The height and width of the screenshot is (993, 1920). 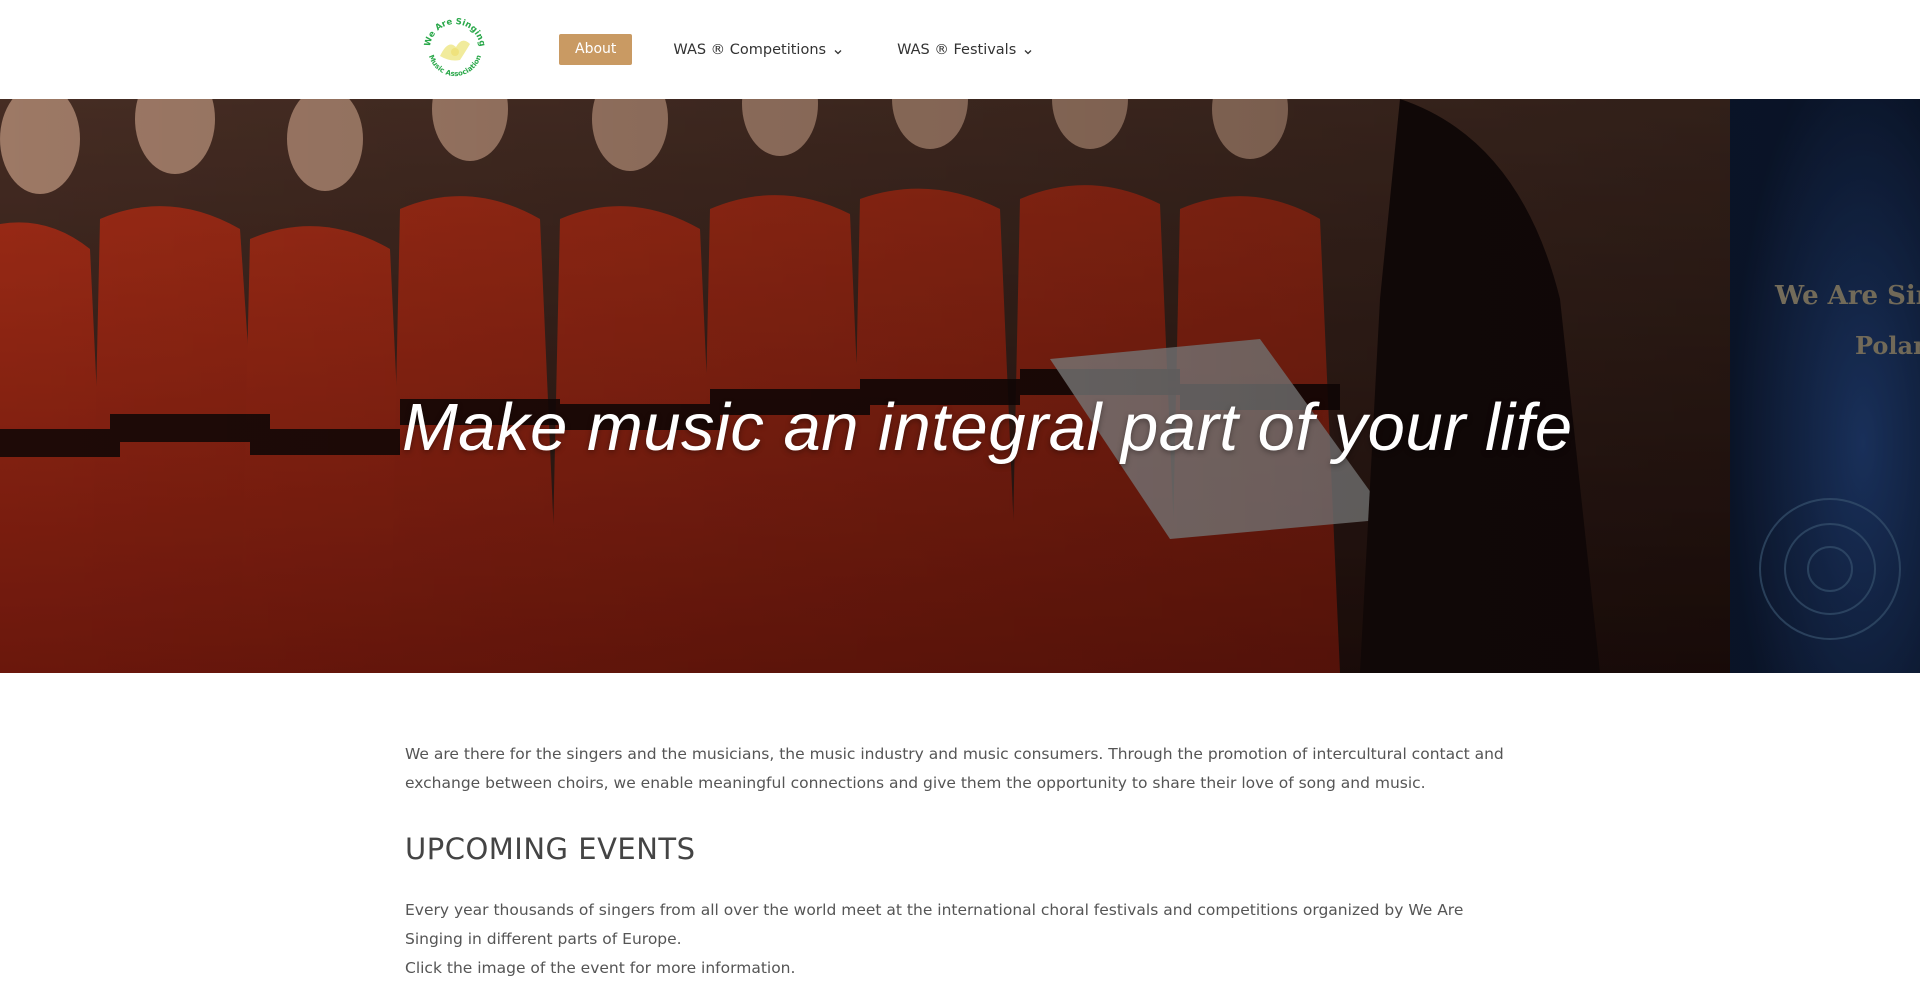 I want to click on hero-title: Make music an integral part of your life, so click(x=987, y=427).